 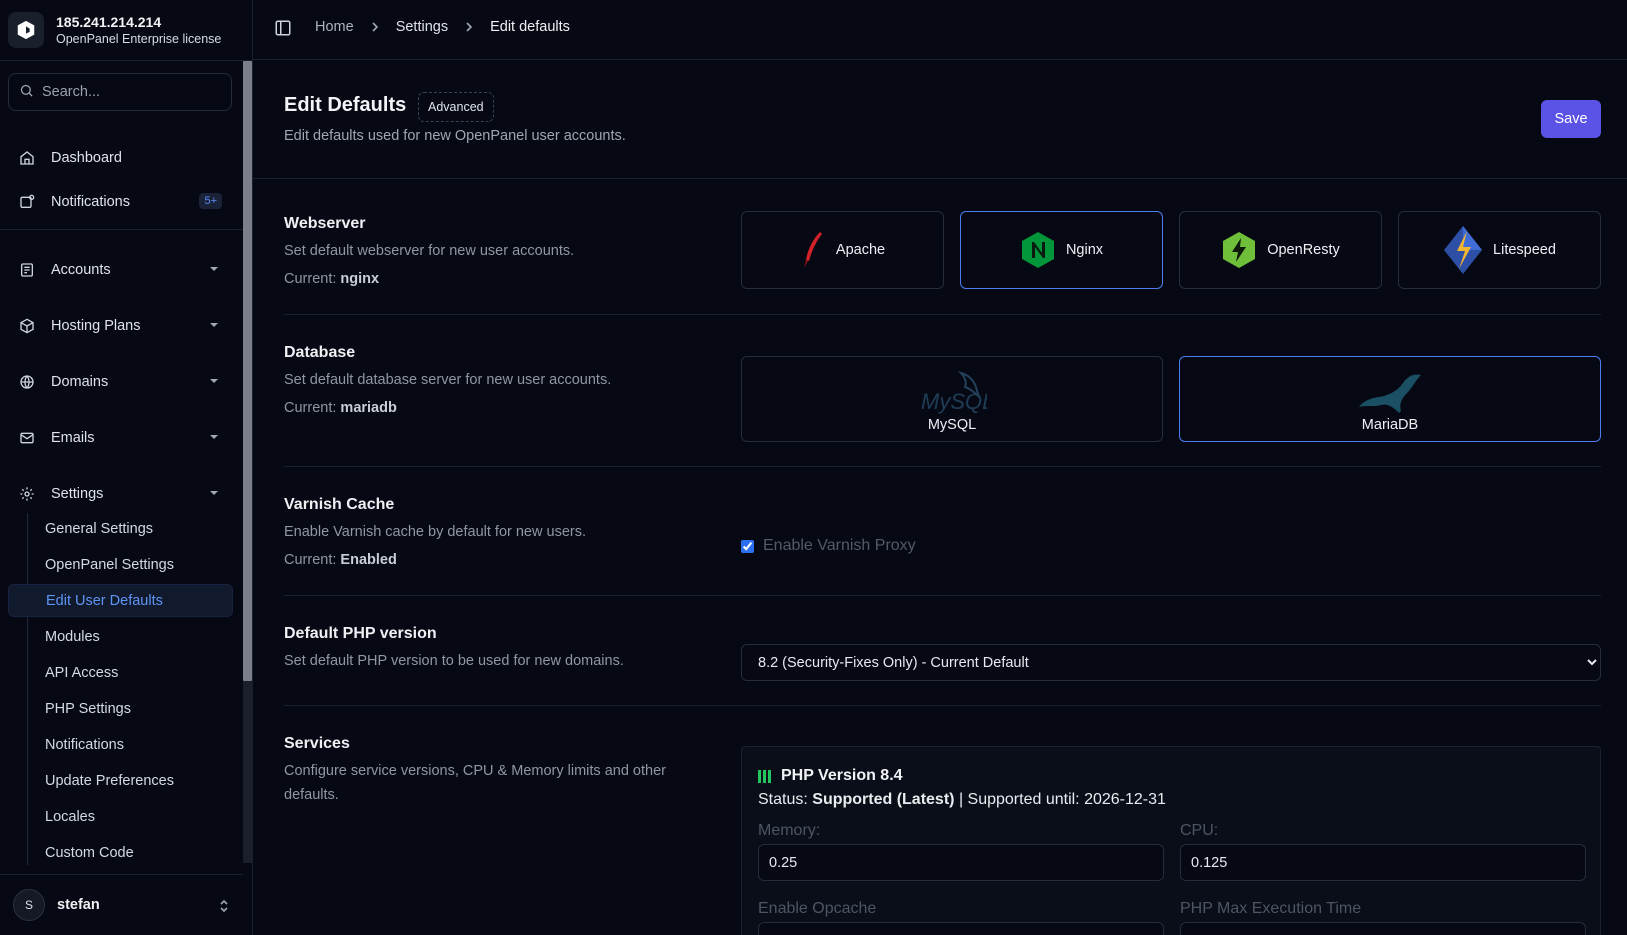 What do you see at coordinates (345, 105) in the screenshot?
I see `page-title: Edit Defaults` at bounding box center [345, 105].